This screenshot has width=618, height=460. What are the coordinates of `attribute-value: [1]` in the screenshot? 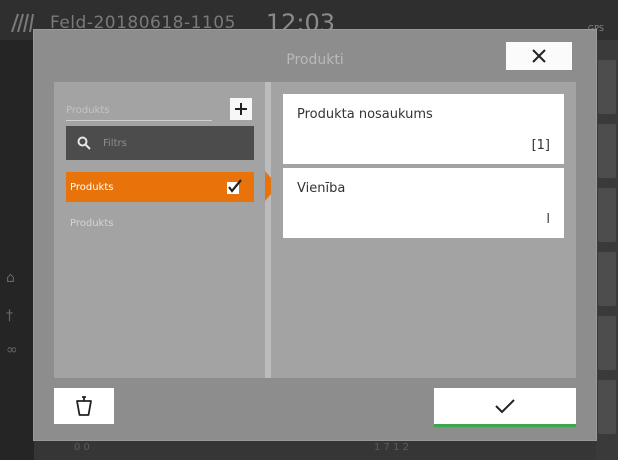 It's located at (540, 145).